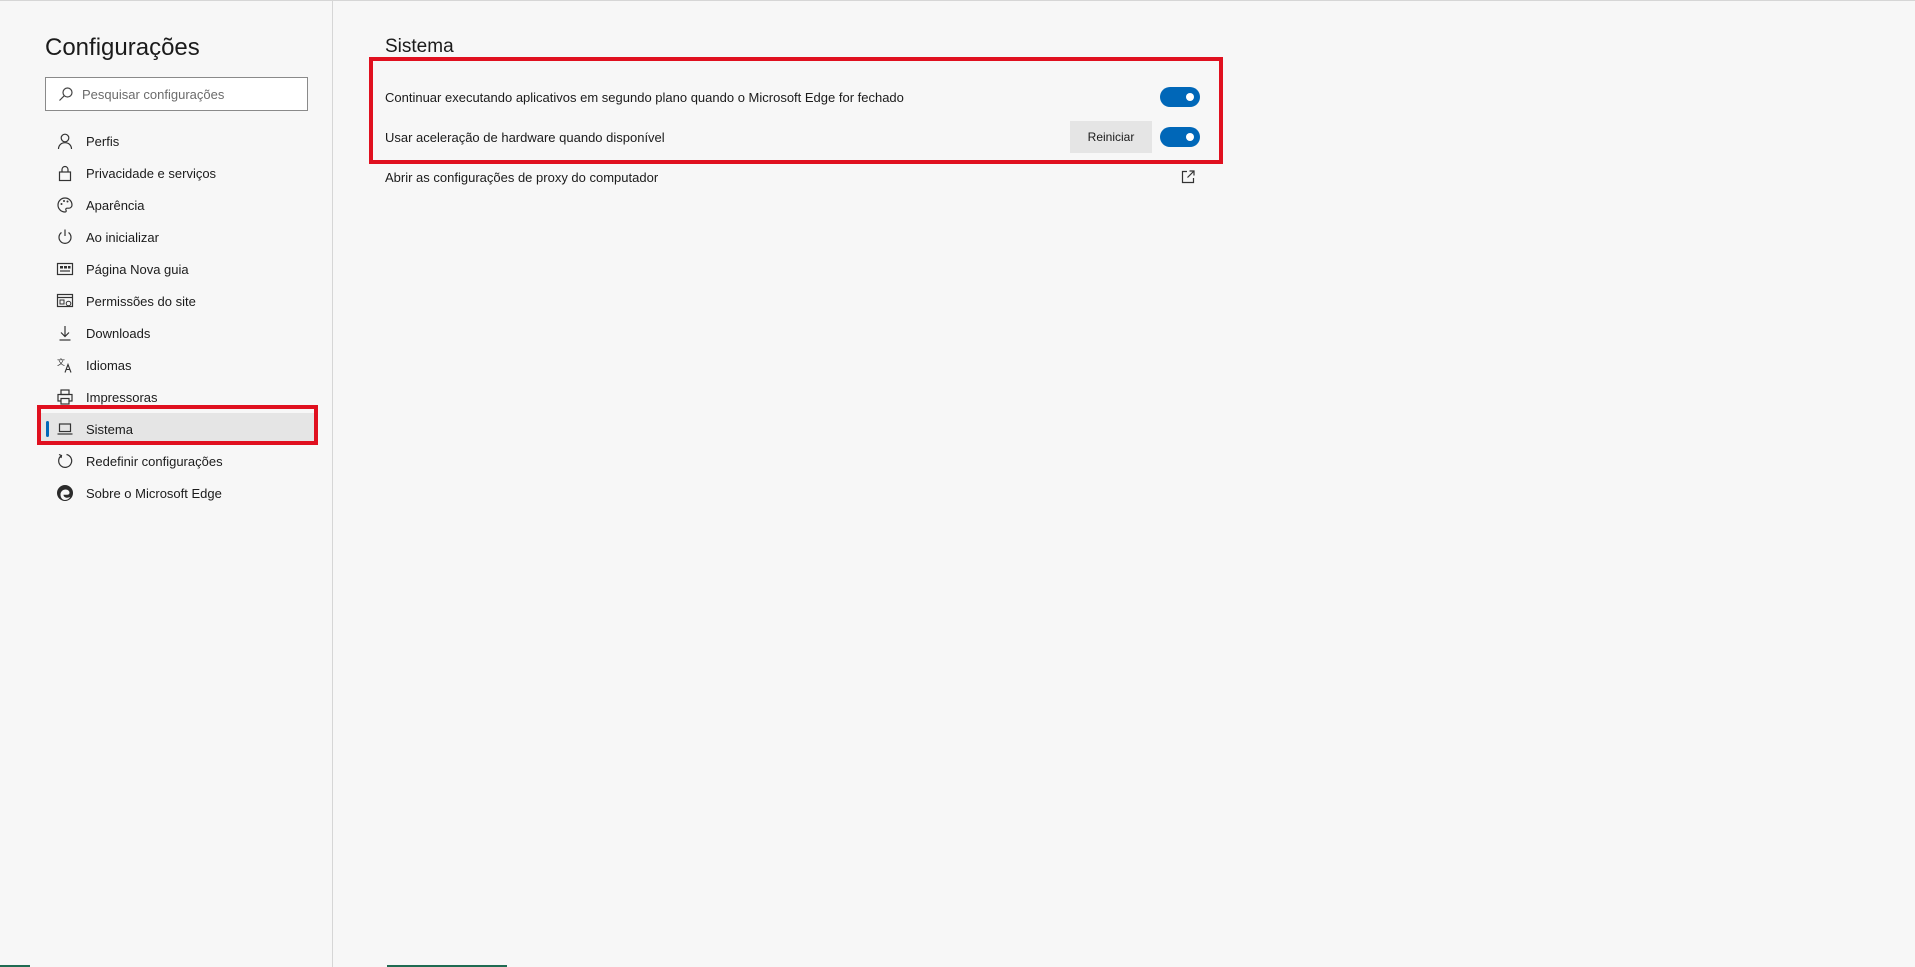 The width and height of the screenshot is (1915, 967). Describe the element at coordinates (103, 141) in the screenshot. I see `sidebar-item-label: Perfis` at that location.